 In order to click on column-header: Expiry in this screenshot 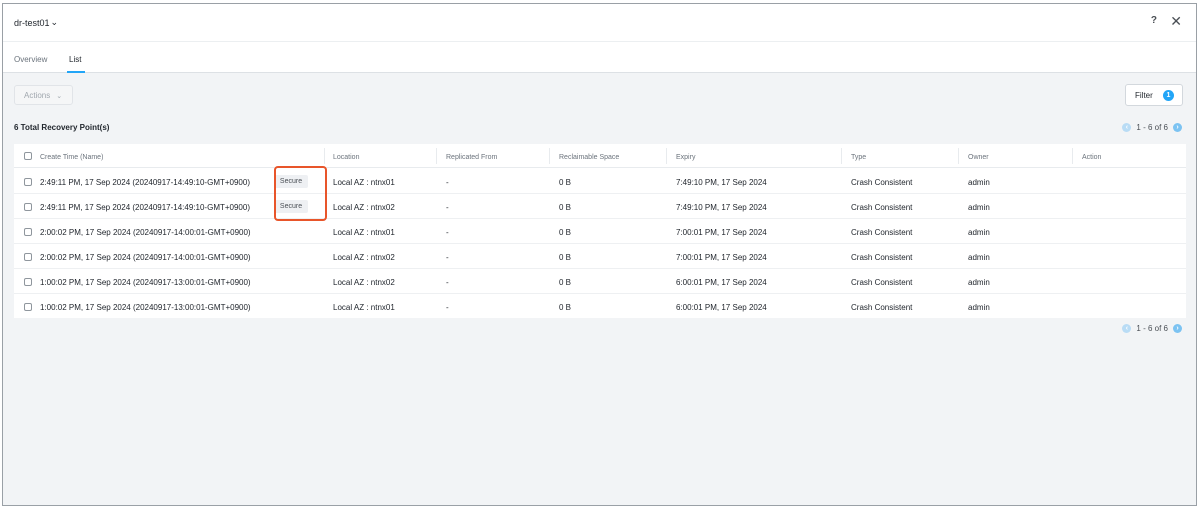, I will do `click(685, 157)`.